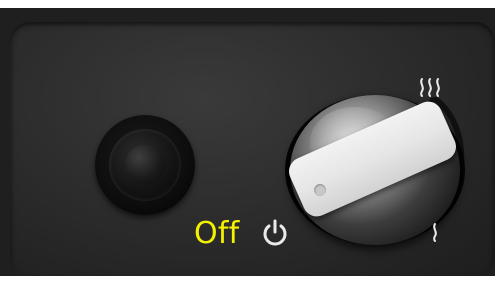 Image resolution: width=499 pixels, height=284 pixels. Describe the element at coordinates (435, 232) in the screenshot. I see `heat-low-icon` at that location.